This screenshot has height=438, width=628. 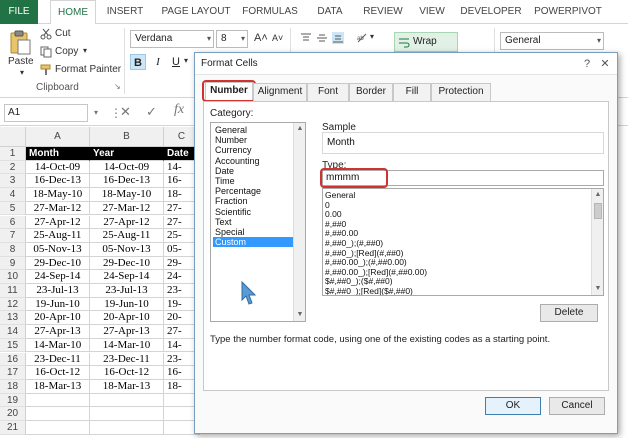 I want to click on decrease-font-size-icon: A˅, so click(x=277, y=38).